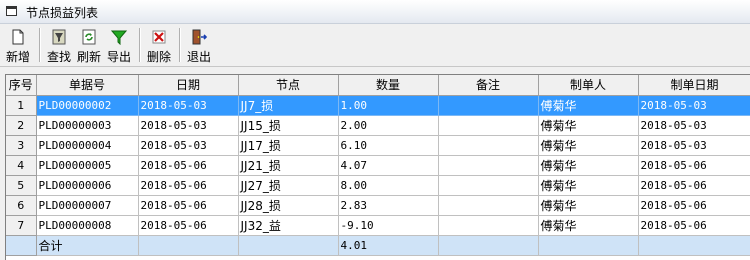  I want to click on delete-x-icon, so click(159, 37).